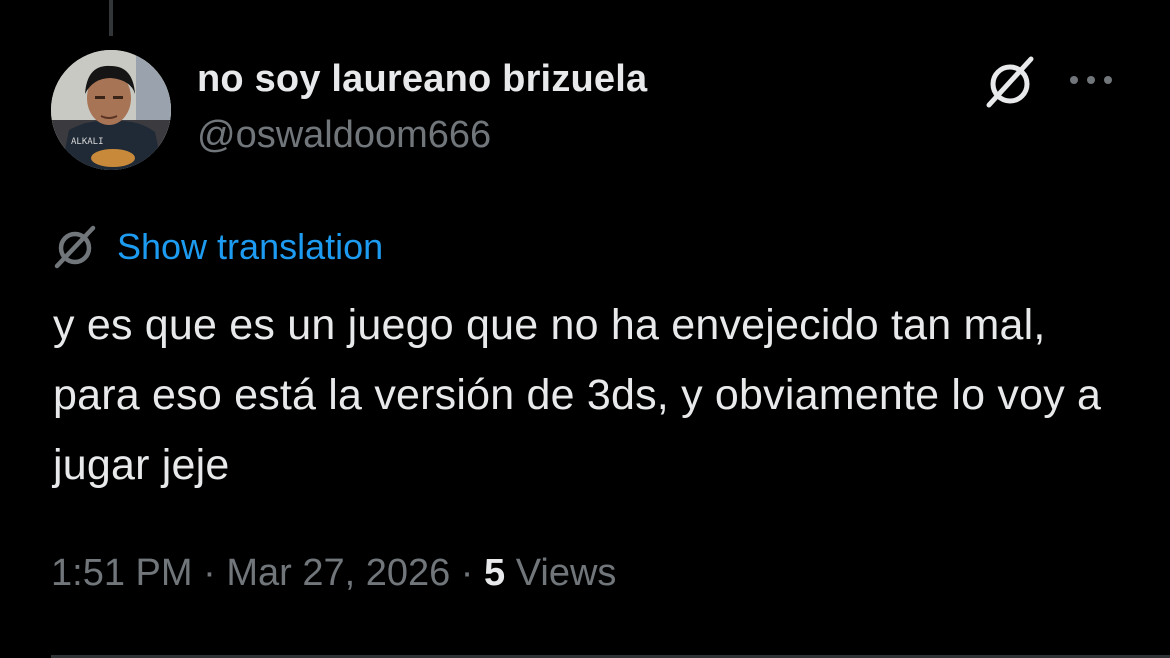 This screenshot has width=1170, height=658. What do you see at coordinates (122, 573) in the screenshot?
I see `tweet-time: 1:51 PM` at bounding box center [122, 573].